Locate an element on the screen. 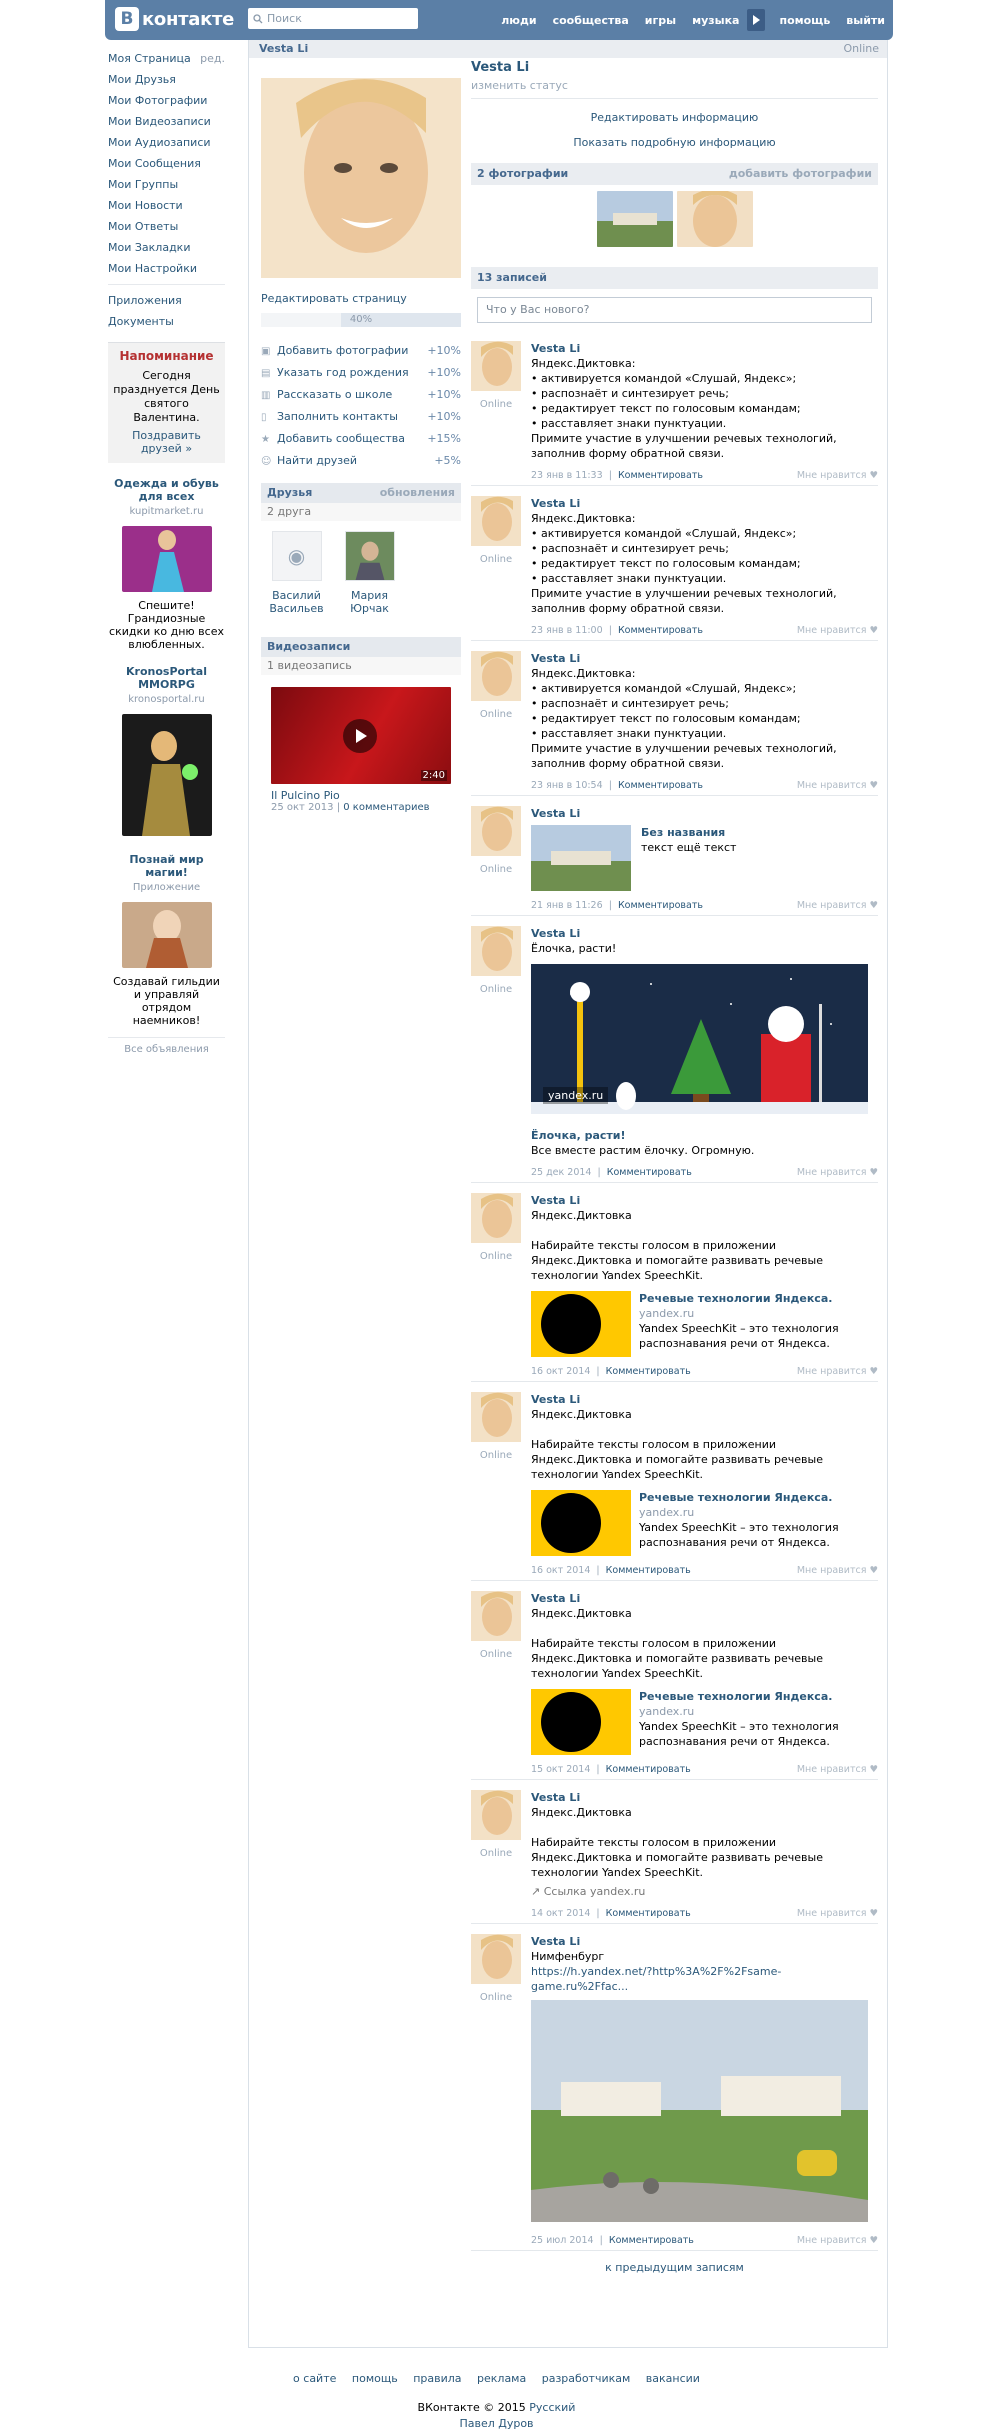 This screenshot has height=2433, width=993. post-link-ref: ↗ Ссылка yandex.ru is located at coordinates (704, 1891).